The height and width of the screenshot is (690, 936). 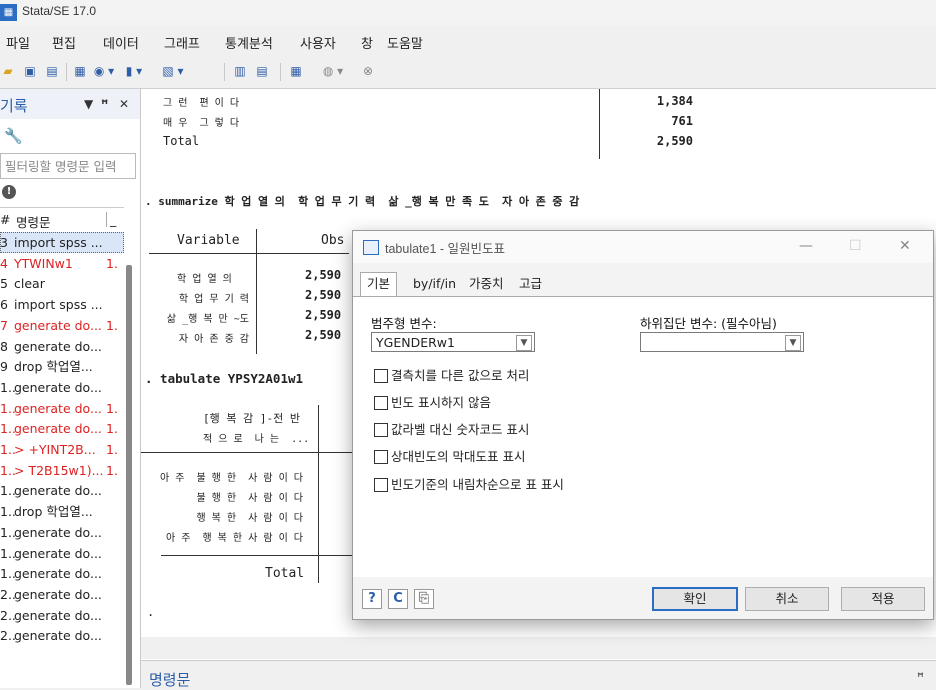 I want to click on column-rc: _, so click(x=111, y=219).